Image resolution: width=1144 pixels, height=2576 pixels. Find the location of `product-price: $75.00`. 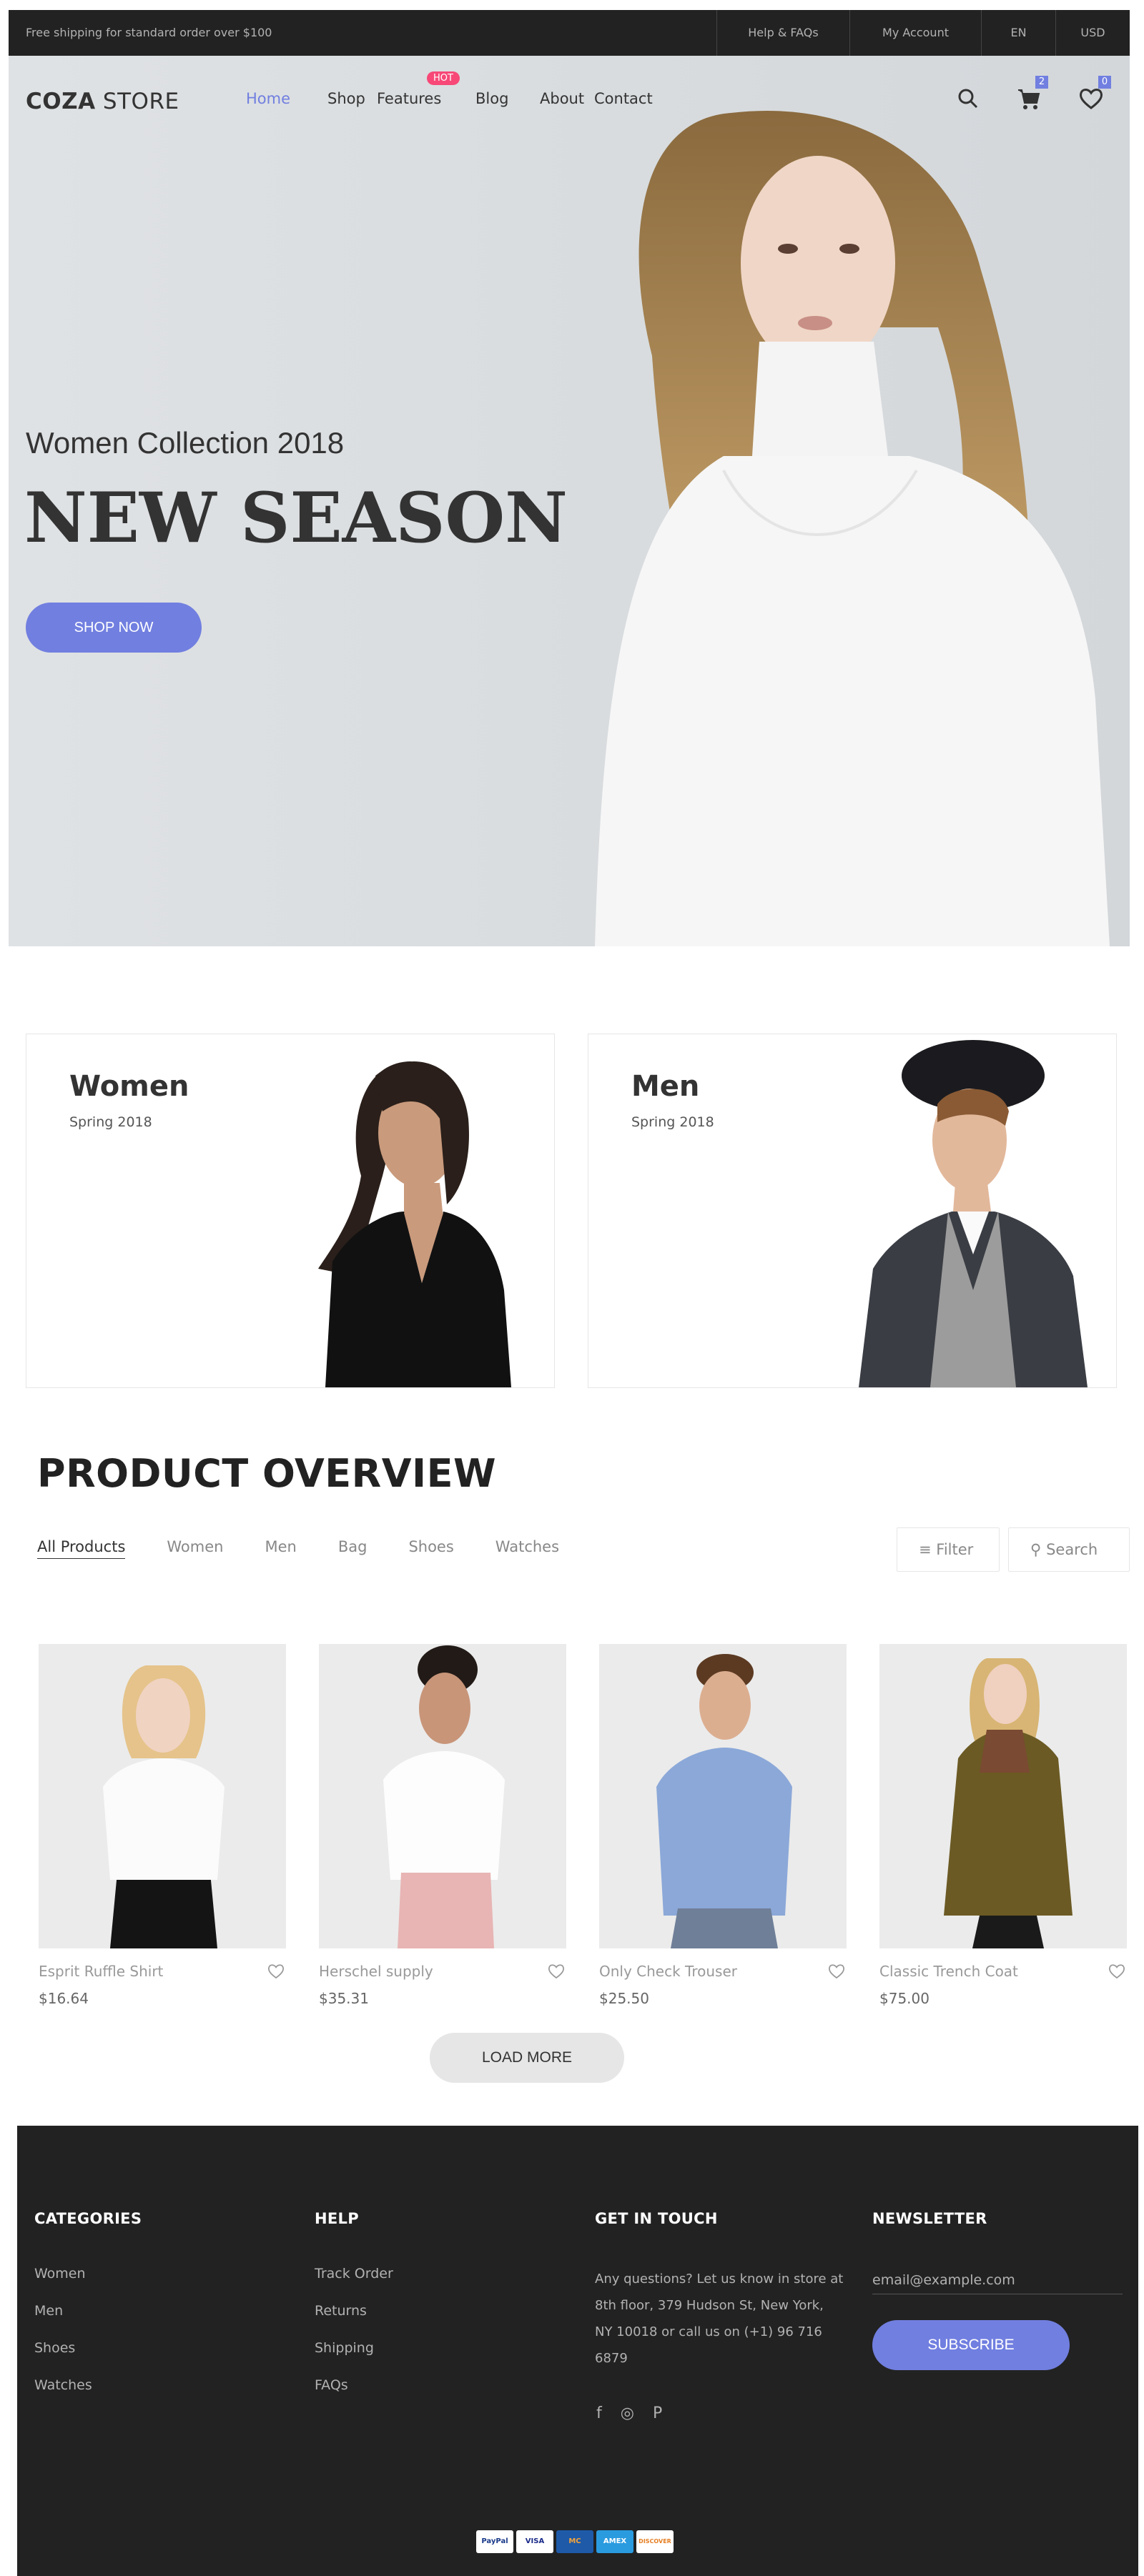

product-price: $75.00 is located at coordinates (904, 1999).